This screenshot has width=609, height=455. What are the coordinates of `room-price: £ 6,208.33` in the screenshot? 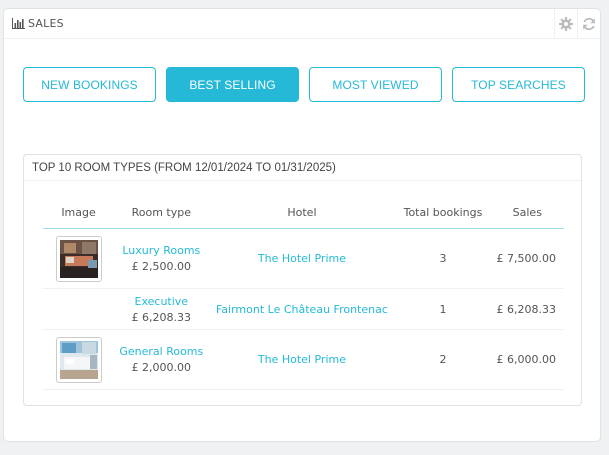 It's located at (161, 317).